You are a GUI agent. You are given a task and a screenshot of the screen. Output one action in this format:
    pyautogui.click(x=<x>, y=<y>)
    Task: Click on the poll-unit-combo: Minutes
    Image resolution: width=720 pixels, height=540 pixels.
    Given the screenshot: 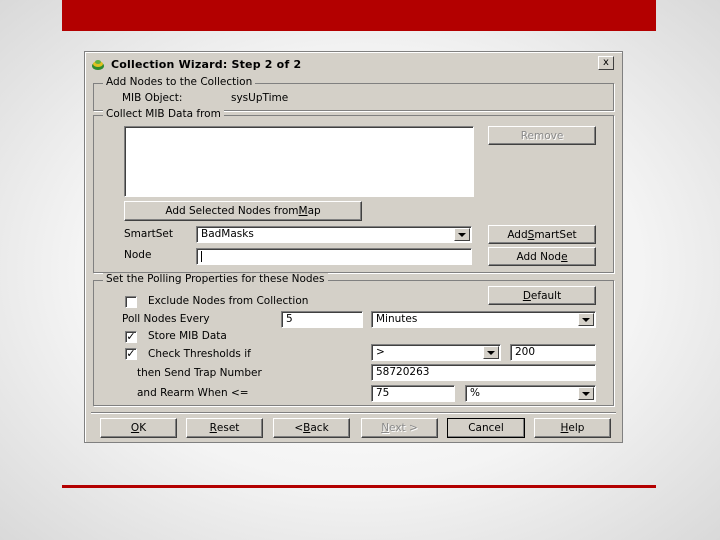 What is the action you would take?
    pyautogui.click(x=483, y=319)
    